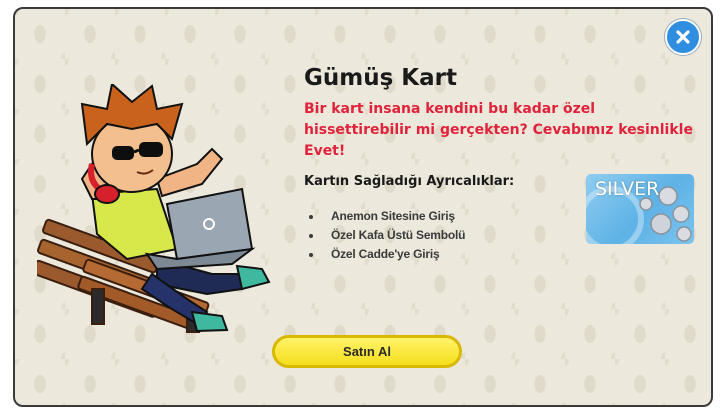  Describe the element at coordinates (627, 189) in the screenshot. I see `card-label: SILVER` at that location.